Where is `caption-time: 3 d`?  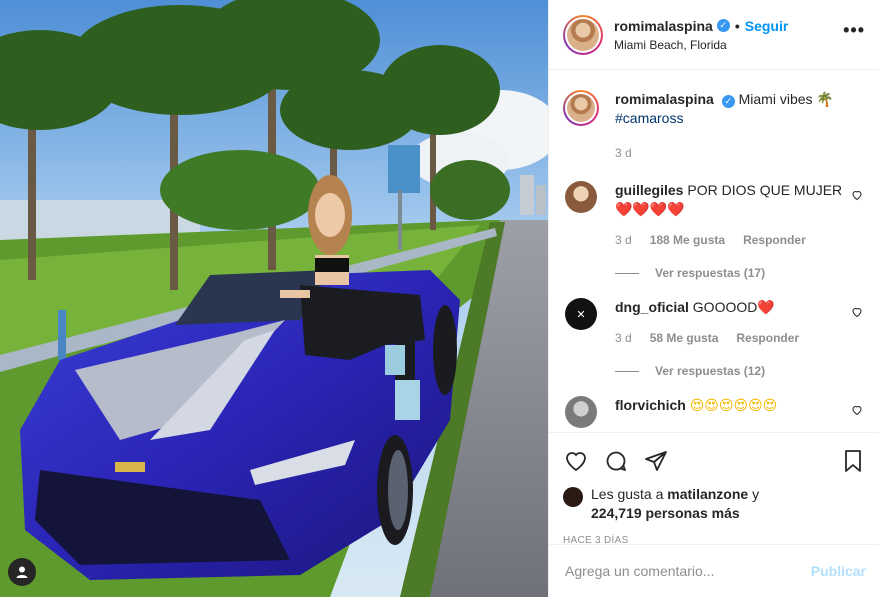
caption-time: 3 d is located at coordinates (623, 153).